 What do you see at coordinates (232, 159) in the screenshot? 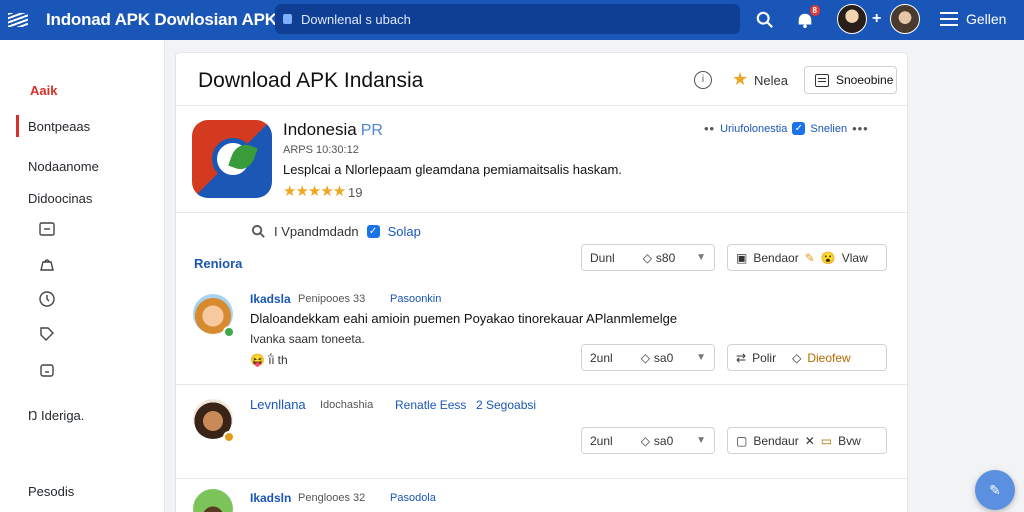
I see `app-logo` at bounding box center [232, 159].